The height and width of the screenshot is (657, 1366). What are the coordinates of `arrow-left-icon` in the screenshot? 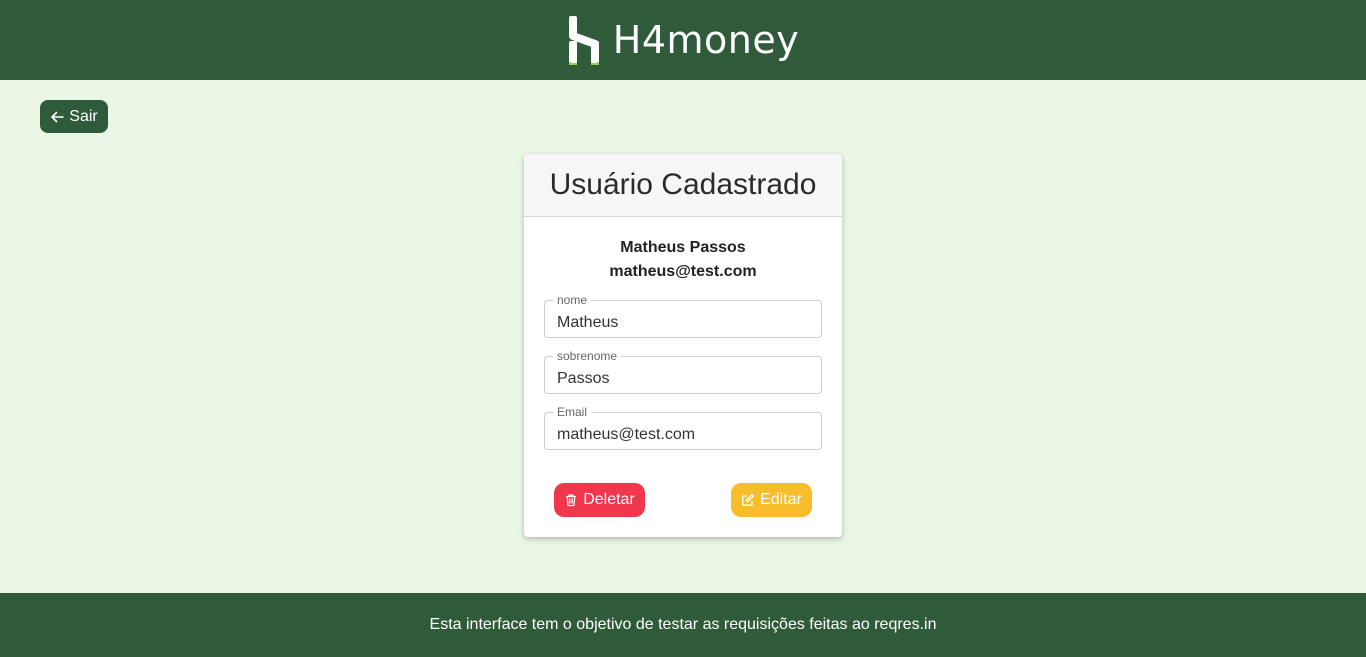 It's located at (58, 116).